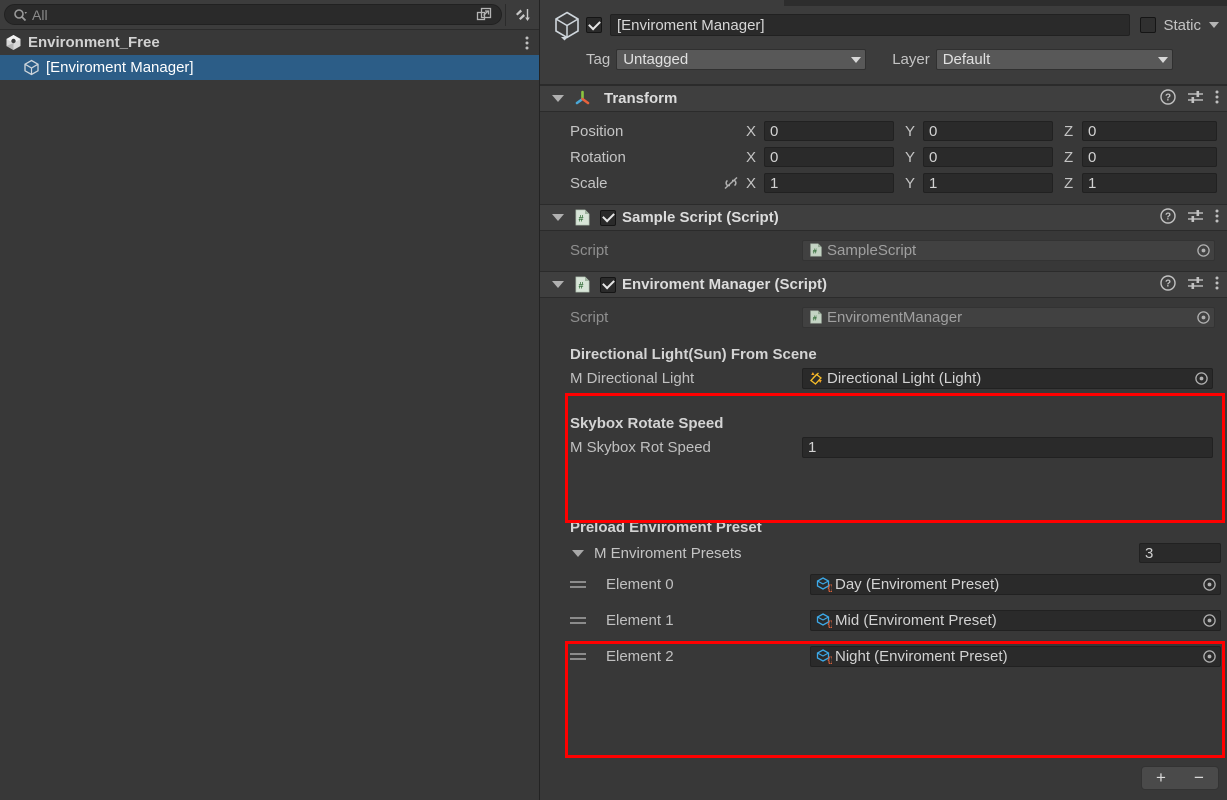 The height and width of the screenshot is (800, 1227). What do you see at coordinates (641, 98) in the screenshot?
I see `component-title: Transform` at bounding box center [641, 98].